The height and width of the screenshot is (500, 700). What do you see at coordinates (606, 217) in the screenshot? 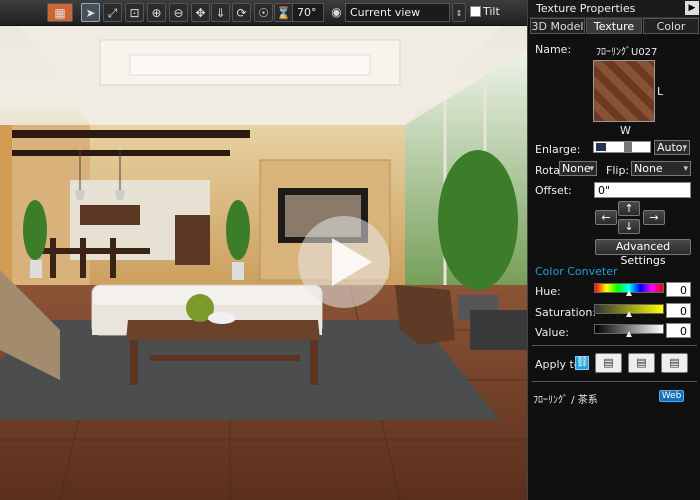
I see `offset-left-button: ←` at bounding box center [606, 217].